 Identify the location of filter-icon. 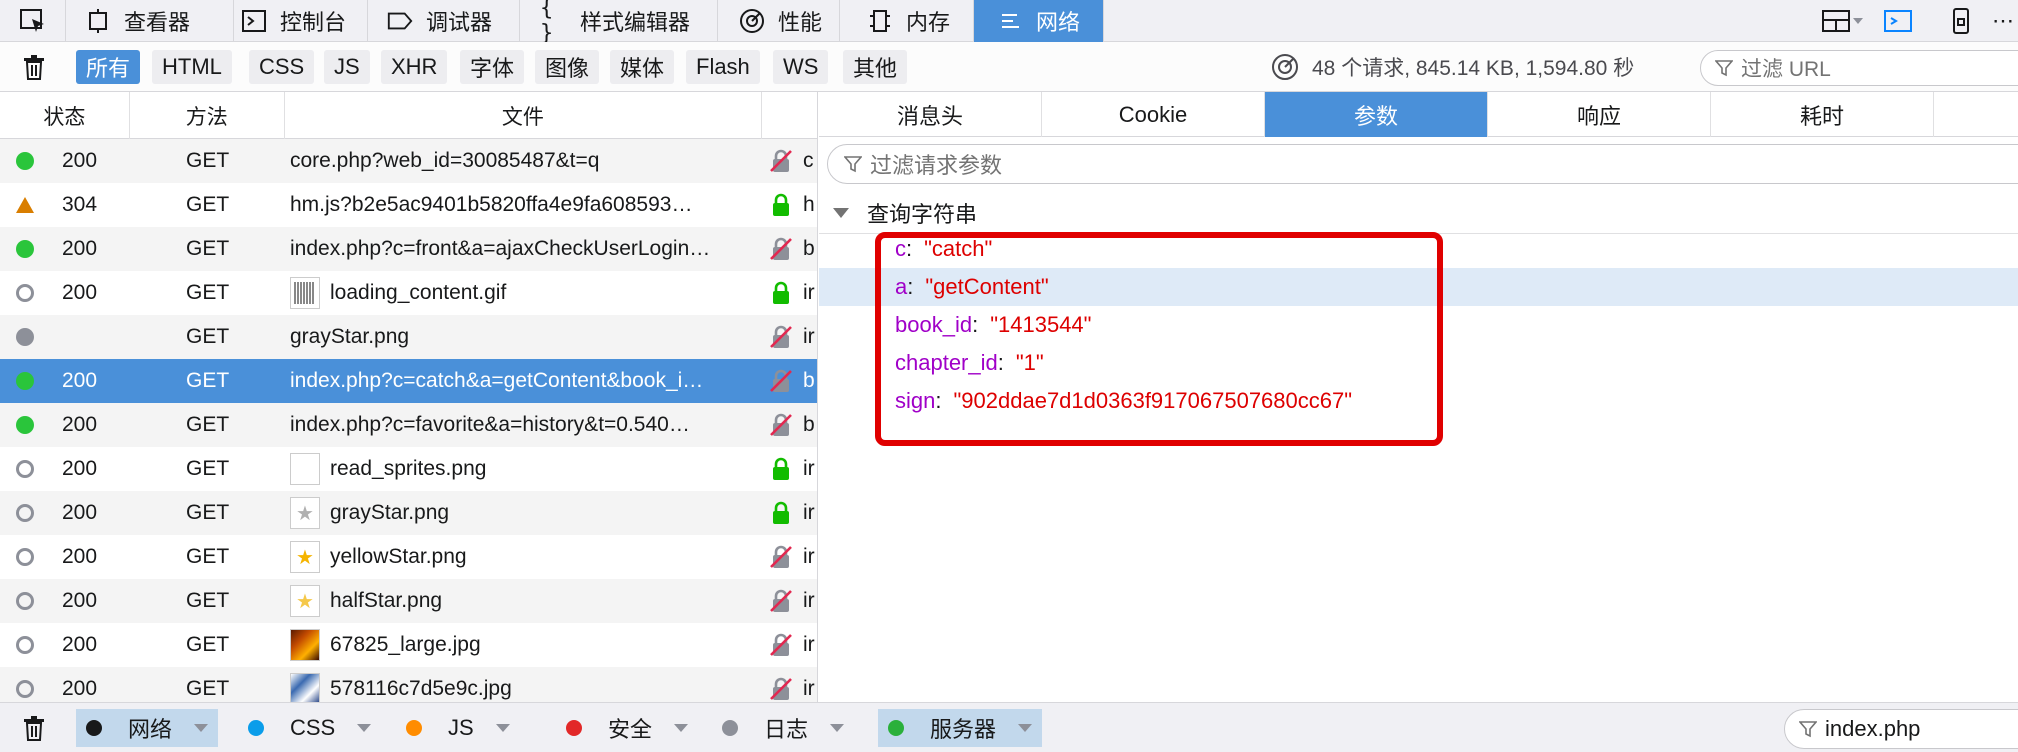
(1724, 68).